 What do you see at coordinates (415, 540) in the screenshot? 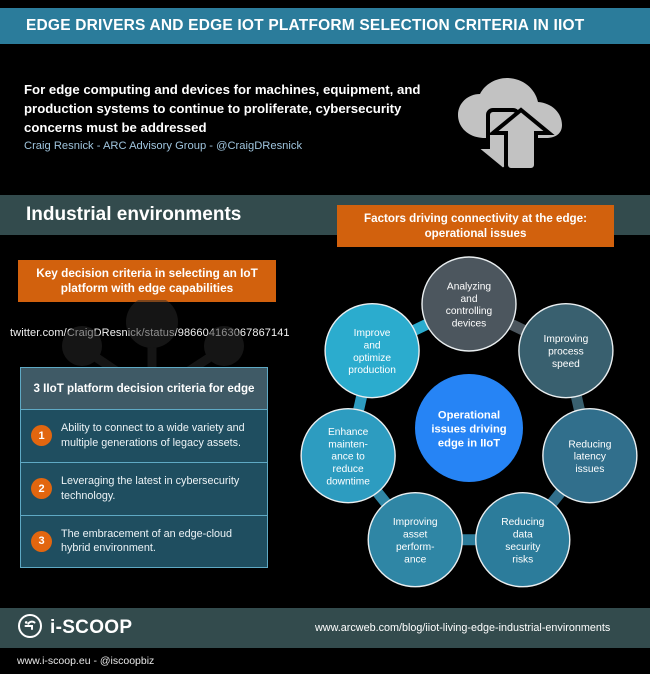
I see `cycle-node: Improving asset perform-ance` at bounding box center [415, 540].